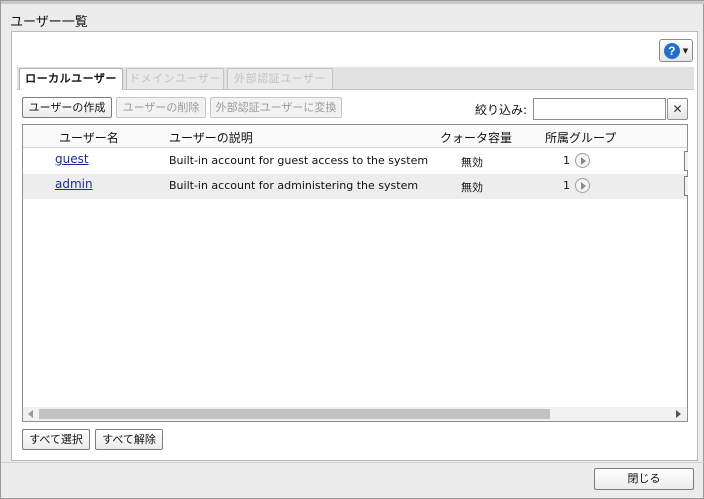  What do you see at coordinates (355, 136) in the screenshot?
I see `table-header: ユーザー名 ユーザーの説明 クォータ容量 所属グループ` at bounding box center [355, 136].